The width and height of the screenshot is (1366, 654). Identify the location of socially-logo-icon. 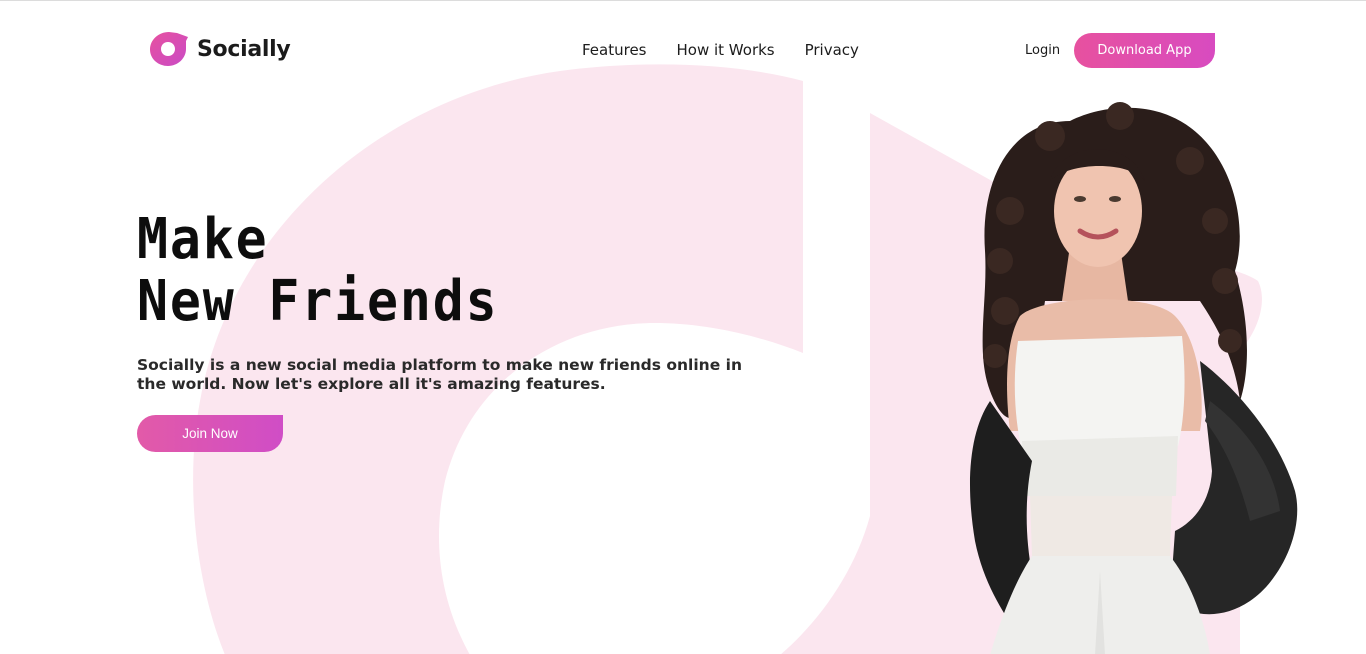
(169, 49).